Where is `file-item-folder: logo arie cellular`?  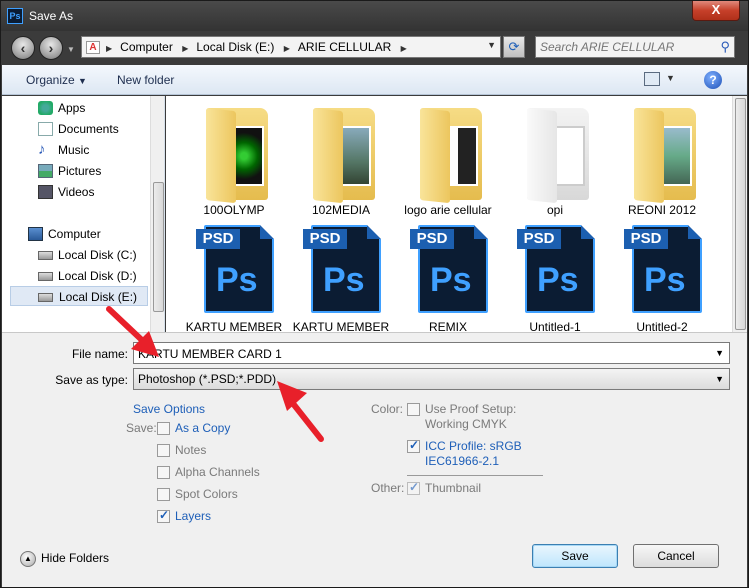 file-item-folder: logo arie cellular is located at coordinates (448, 158).